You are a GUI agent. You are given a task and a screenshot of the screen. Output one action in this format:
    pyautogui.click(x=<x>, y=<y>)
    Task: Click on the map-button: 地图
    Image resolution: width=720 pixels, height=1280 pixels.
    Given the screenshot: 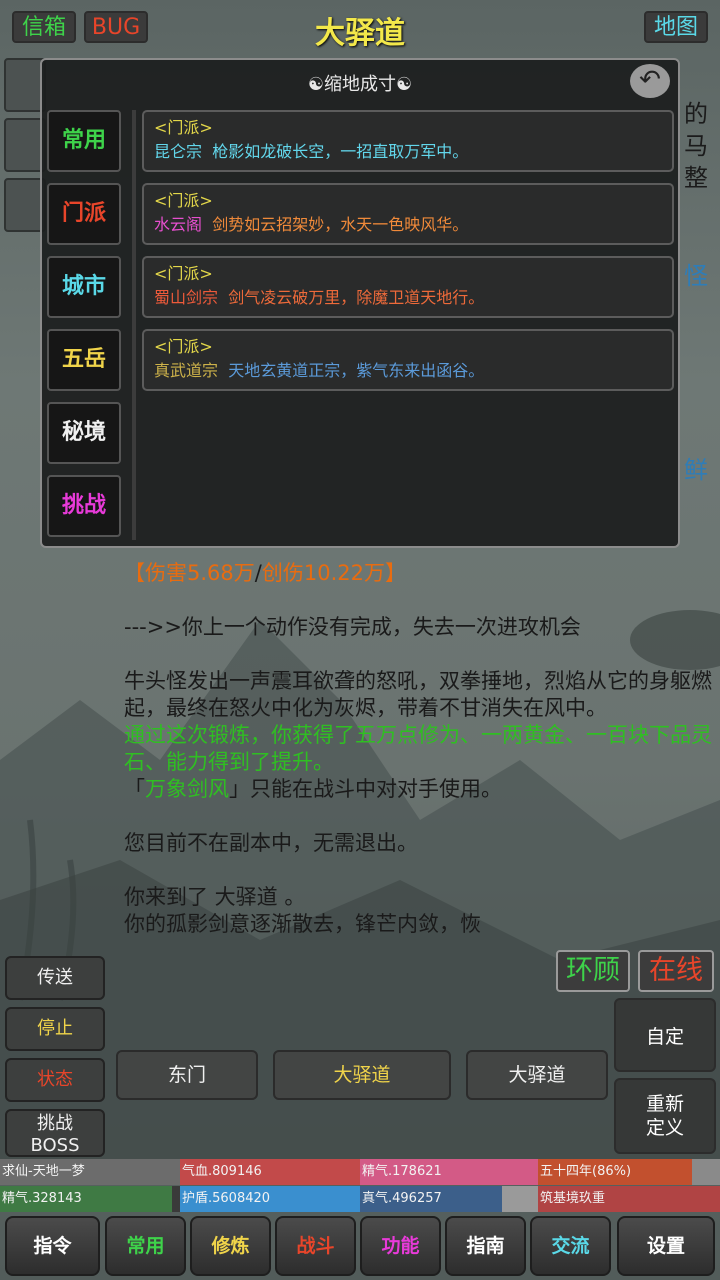 What is the action you would take?
    pyautogui.click(x=676, y=27)
    